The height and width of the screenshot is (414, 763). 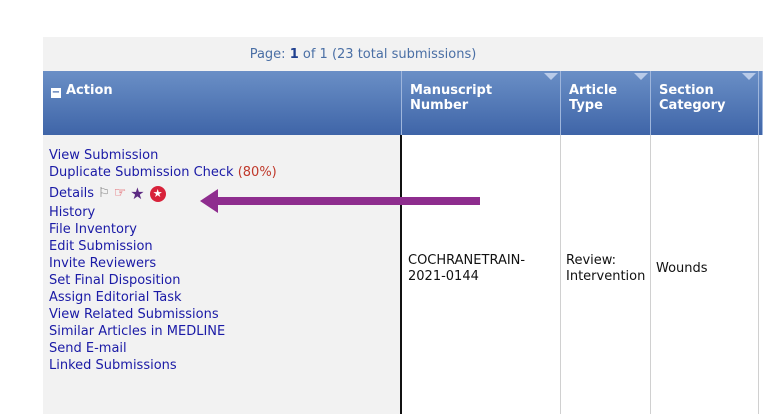 What do you see at coordinates (443, 276) in the screenshot?
I see `manuscript-number-line2: 2021-0144` at bounding box center [443, 276].